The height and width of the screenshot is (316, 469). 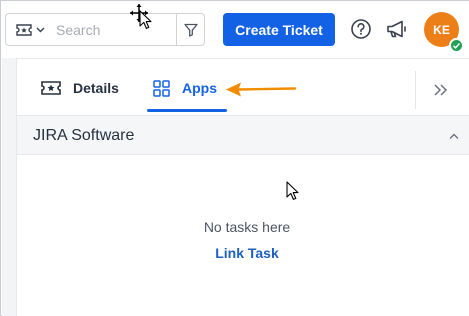 I want to click on search-input, so click(x=115, y=29).